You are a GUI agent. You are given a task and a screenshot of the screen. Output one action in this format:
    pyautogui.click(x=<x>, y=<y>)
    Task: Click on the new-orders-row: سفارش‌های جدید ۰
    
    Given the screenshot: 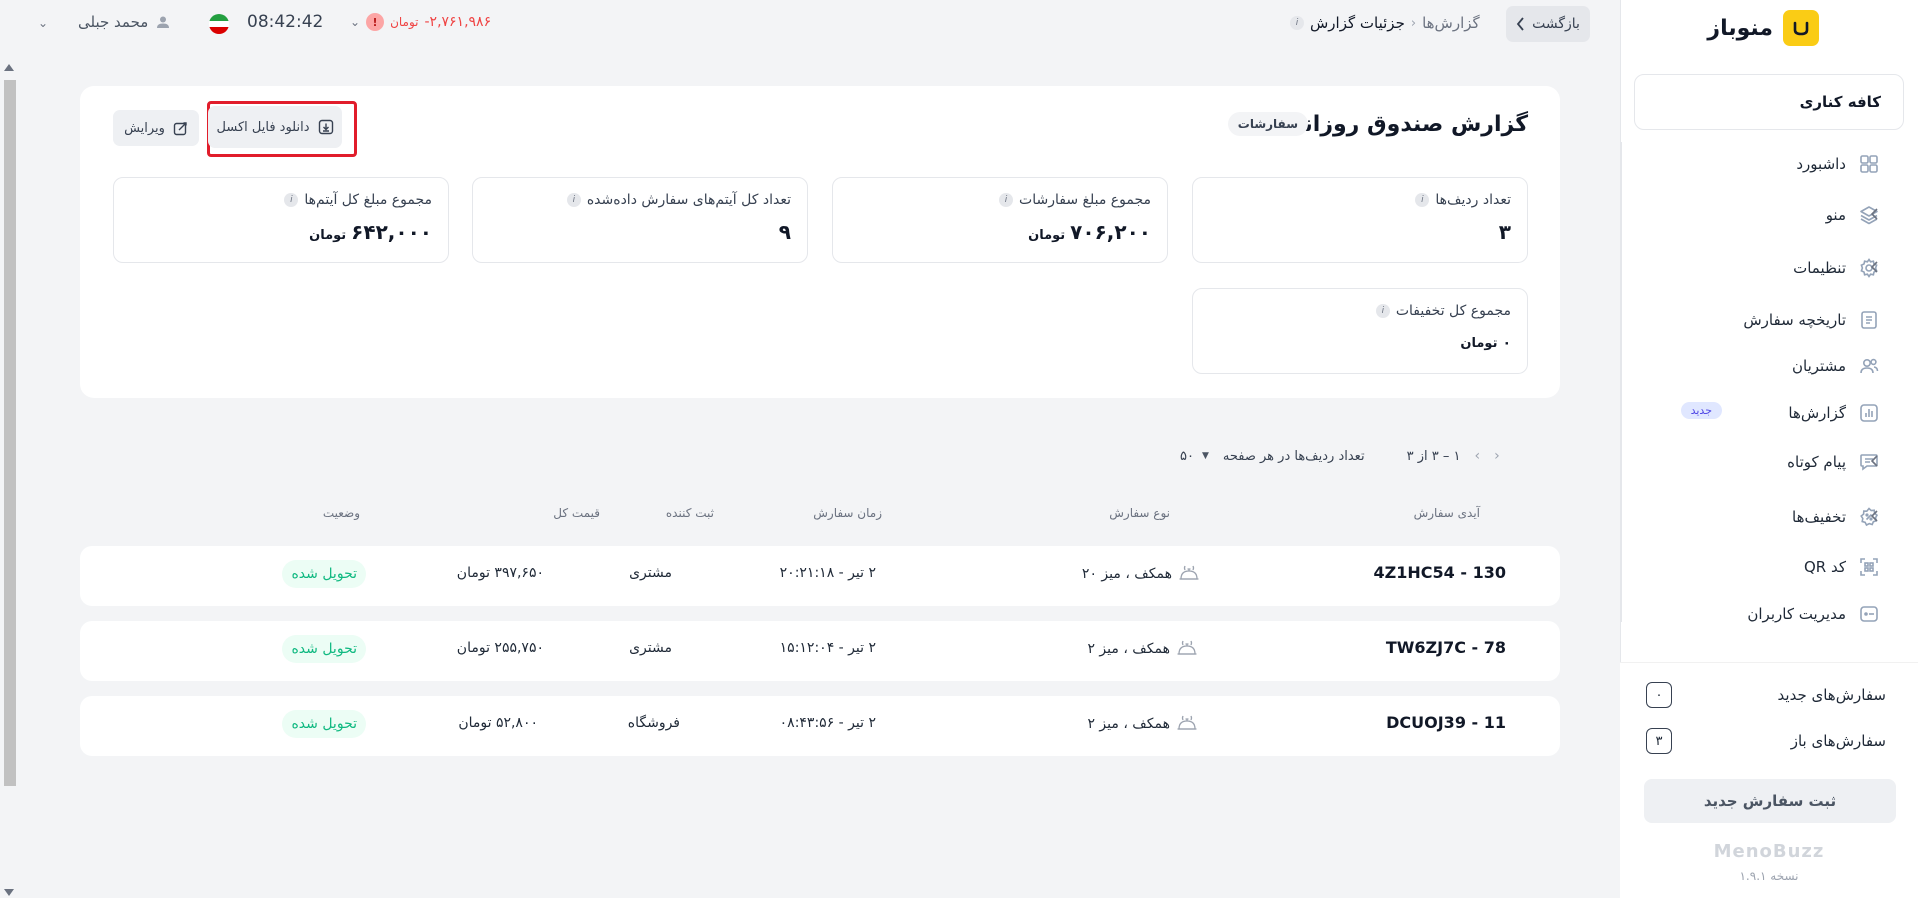 What is the action you would take?
    pyautogui.click(x=1766, y=695)
    